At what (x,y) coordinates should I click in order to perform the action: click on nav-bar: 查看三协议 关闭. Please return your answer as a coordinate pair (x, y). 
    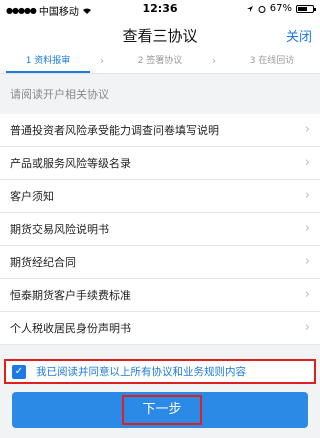
    Looking at the image, I should click on (160, 34).